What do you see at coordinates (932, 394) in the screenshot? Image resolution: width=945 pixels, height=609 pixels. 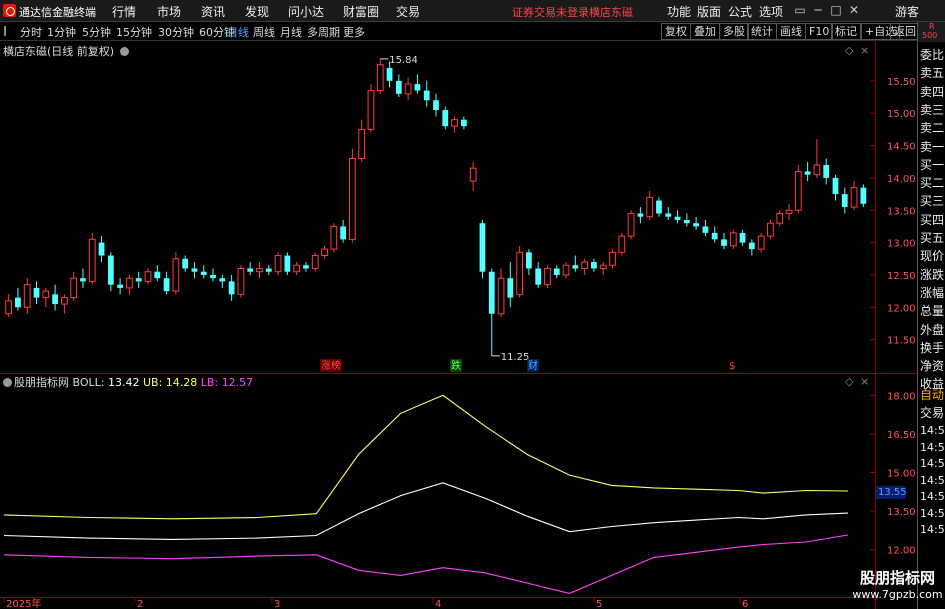 I see `side-lower-label-0: 自动` at bounding box center [932, 394].